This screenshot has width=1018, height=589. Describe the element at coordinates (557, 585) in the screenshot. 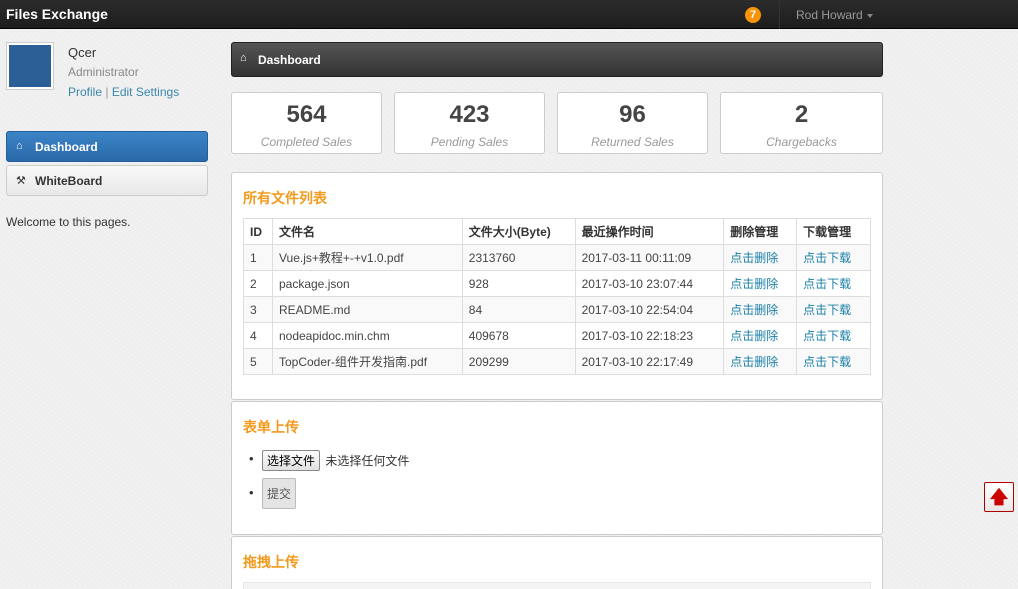

I see `drop-zone` at that location.